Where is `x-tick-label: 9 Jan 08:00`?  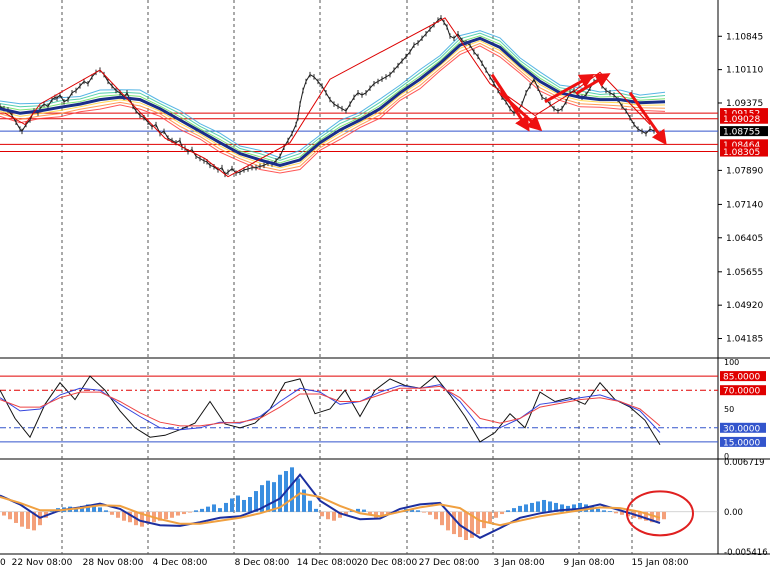
x-tick-label: 9 Jan 08:00 is located at coordinates (589, 563).